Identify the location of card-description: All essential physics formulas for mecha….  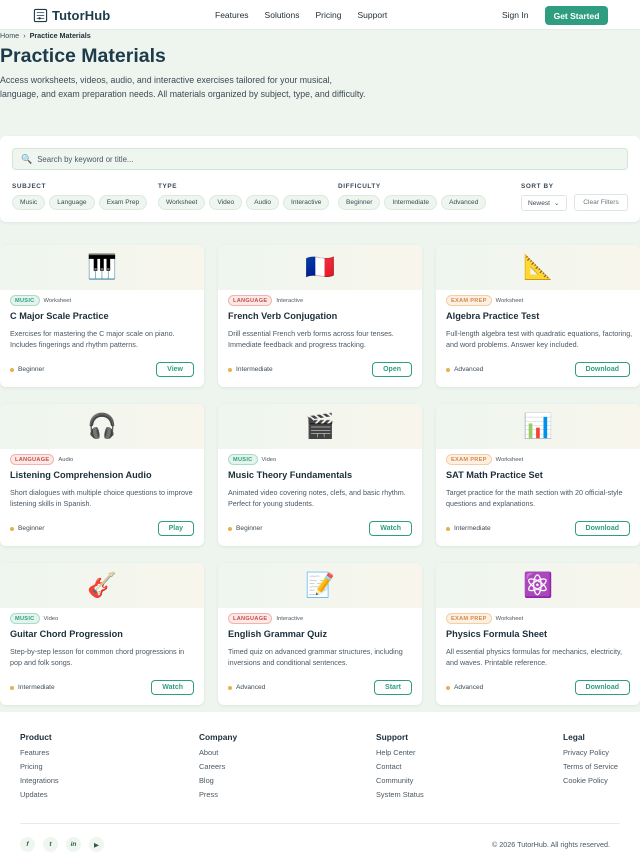
(534, 657).